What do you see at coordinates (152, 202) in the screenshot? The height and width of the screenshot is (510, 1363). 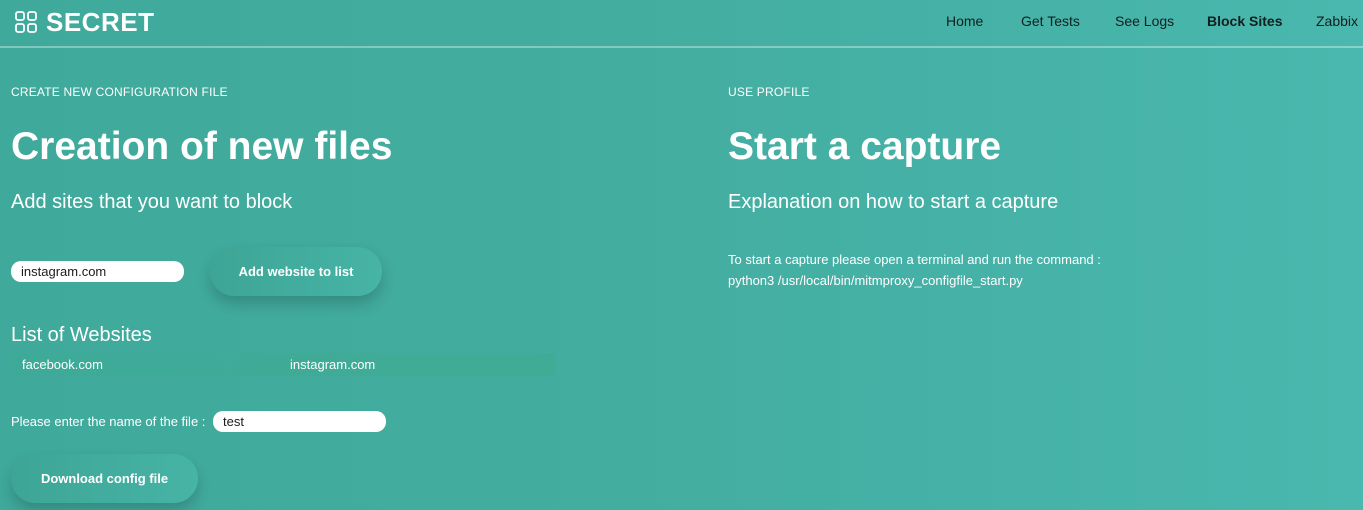 I see `creation-subtitle: Add sites that you want to block` at bounding box center [152, 202].